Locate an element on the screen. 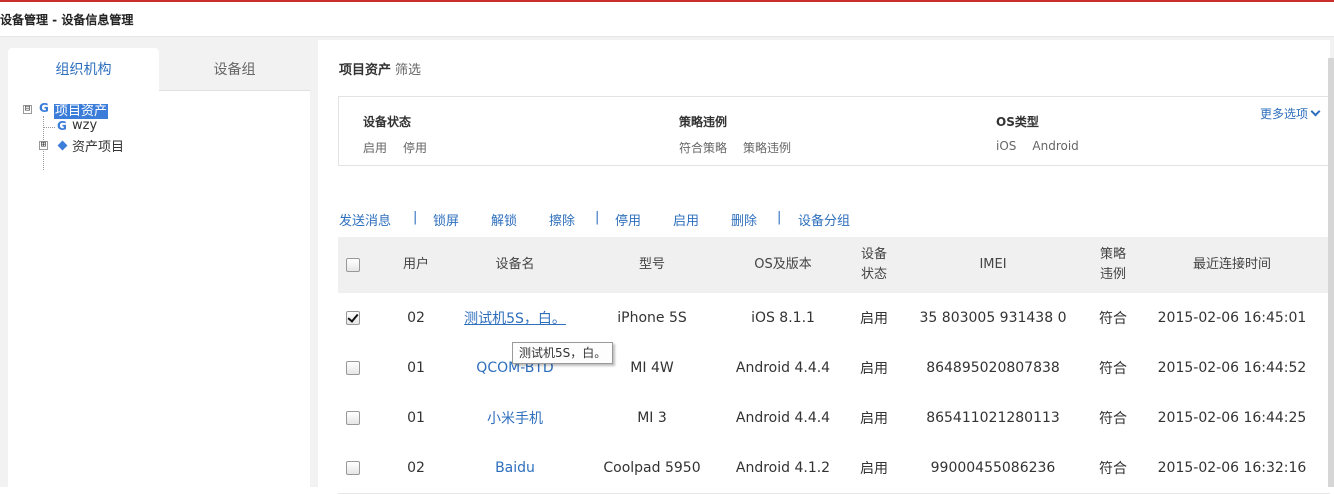  cell-device-name: 小米手机 is located at coordinates (515, 418).